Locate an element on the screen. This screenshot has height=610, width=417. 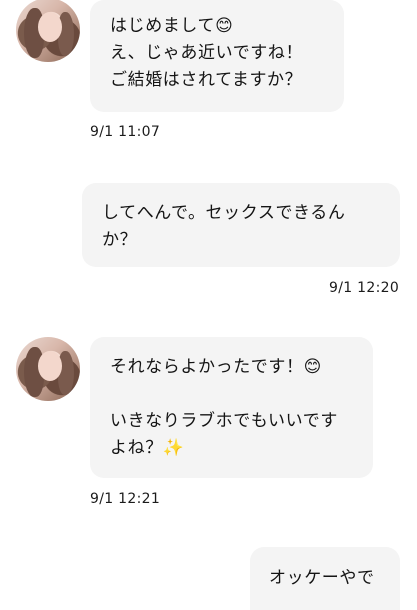
message-timestamp: 9/1 11:07 is located at coordinates (125, 132).